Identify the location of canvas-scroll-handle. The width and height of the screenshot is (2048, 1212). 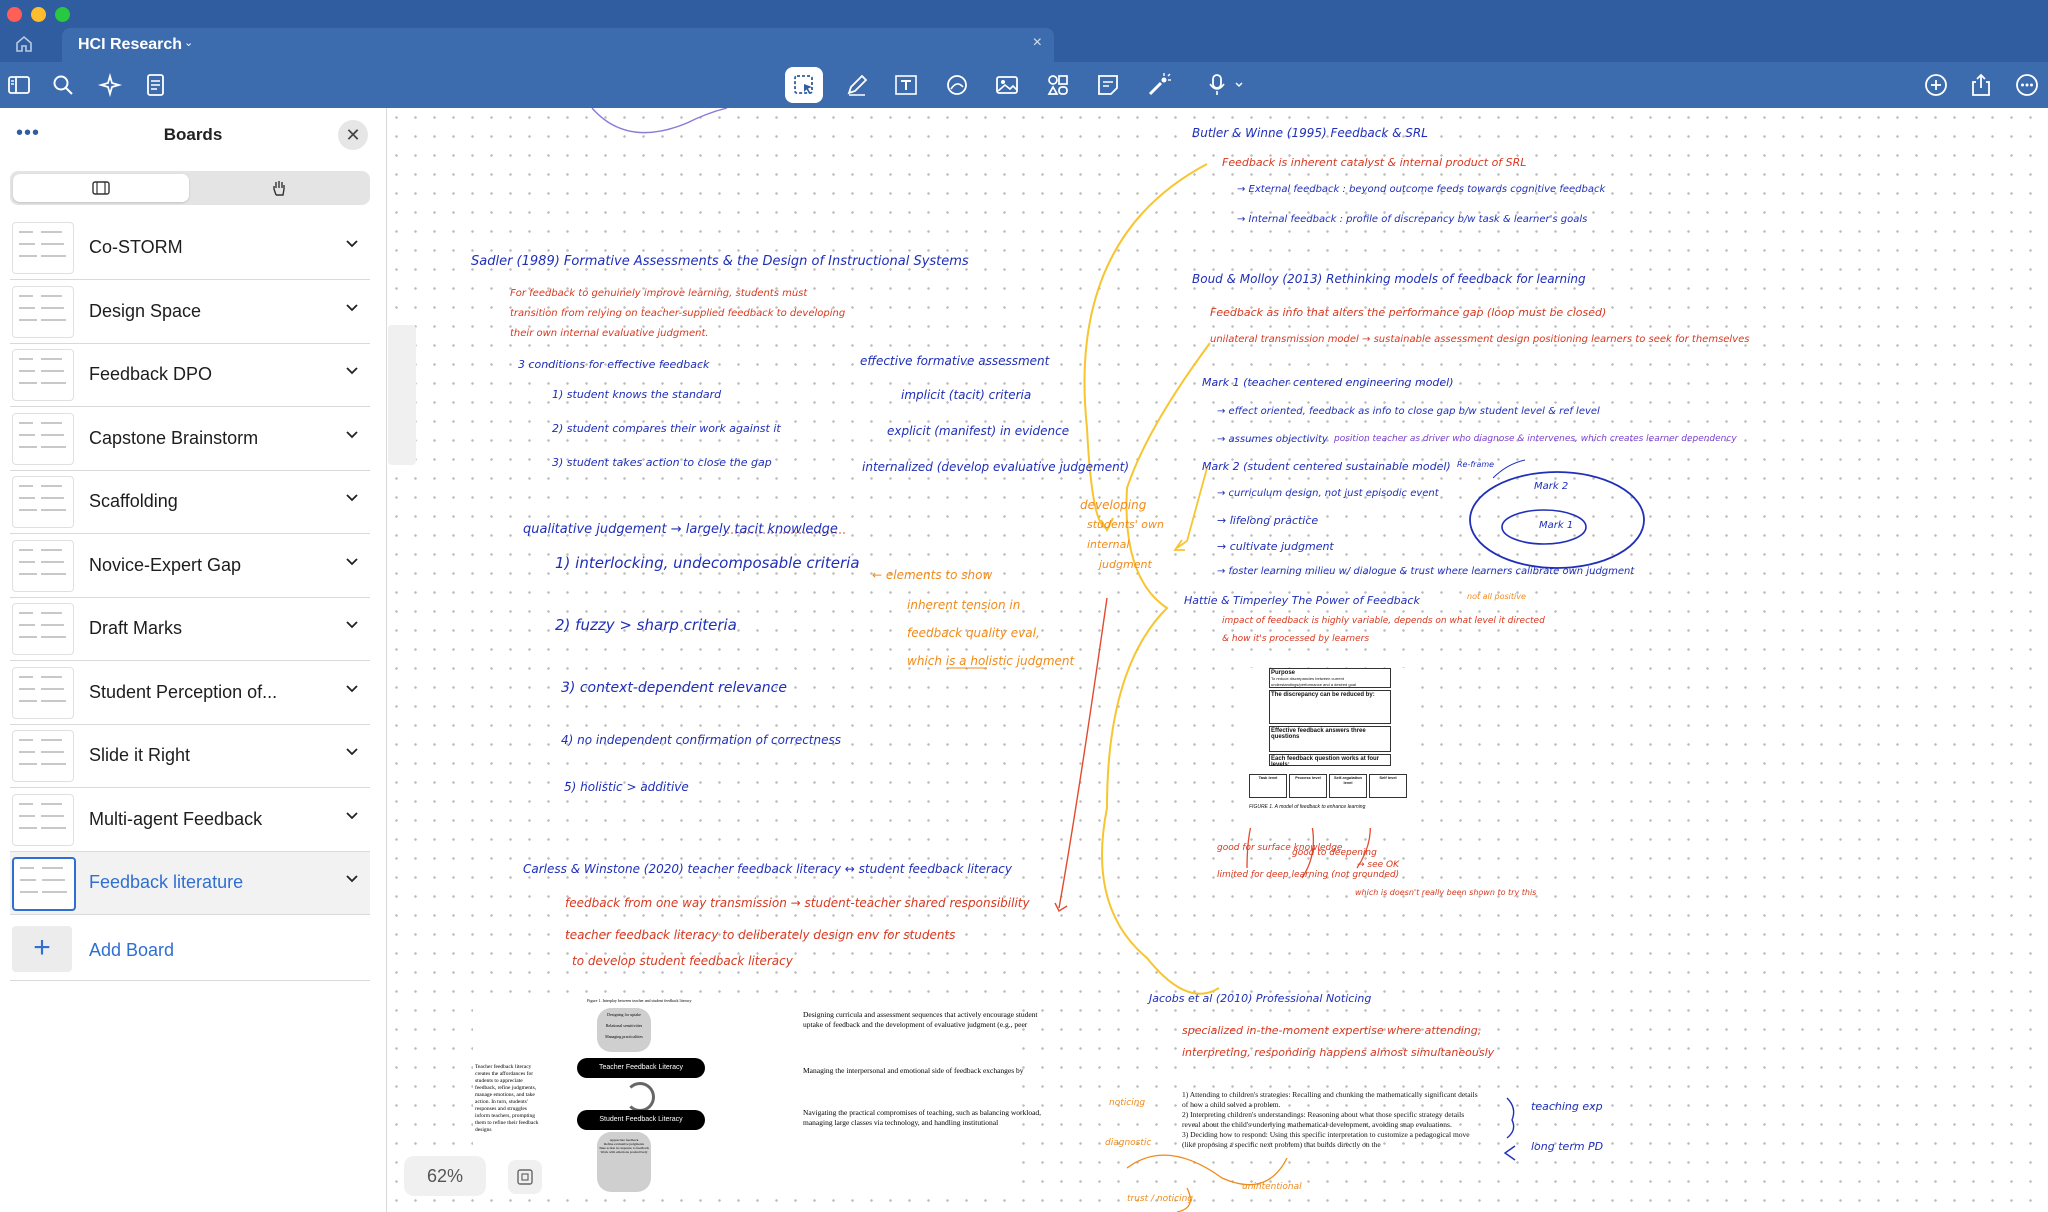
(402, 395).